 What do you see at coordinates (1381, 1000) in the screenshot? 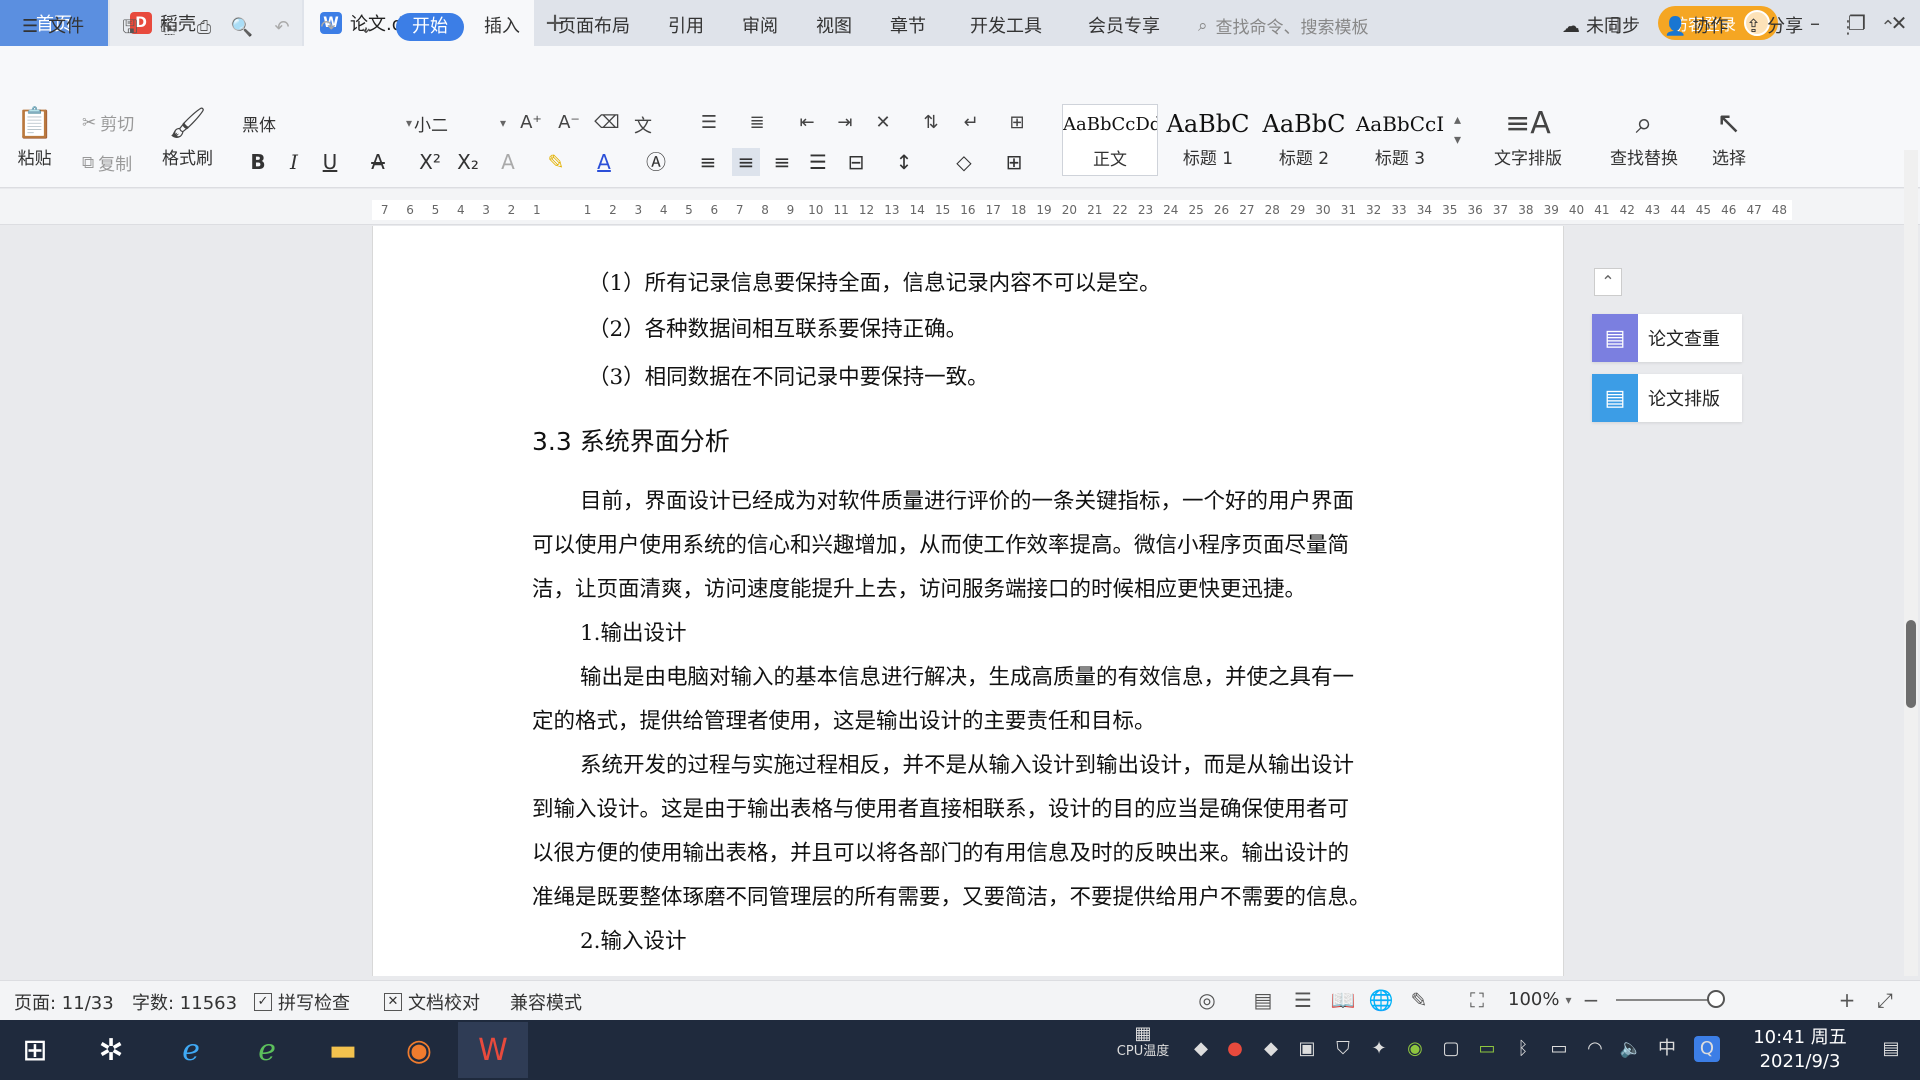
I see `web-view-icon: 🌐` at bounding box center [1381, 1000].